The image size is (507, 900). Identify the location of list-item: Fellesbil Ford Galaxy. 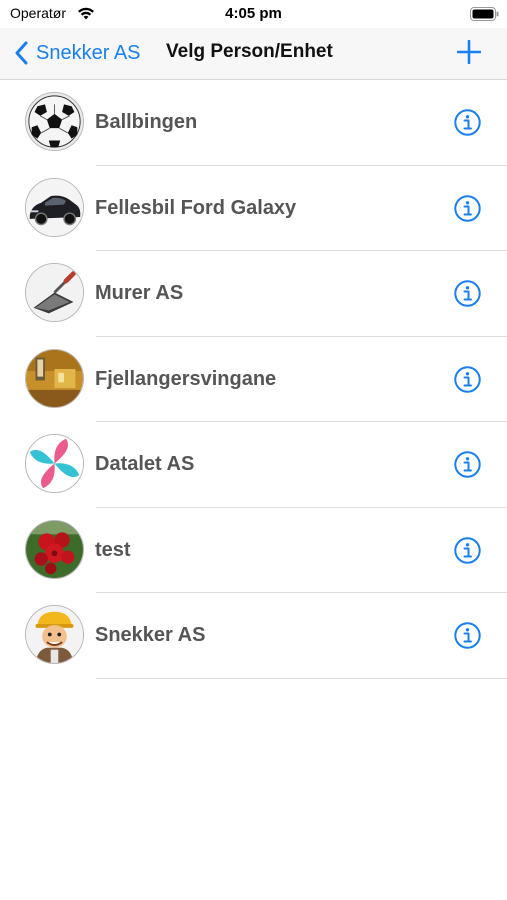
(253, 209).